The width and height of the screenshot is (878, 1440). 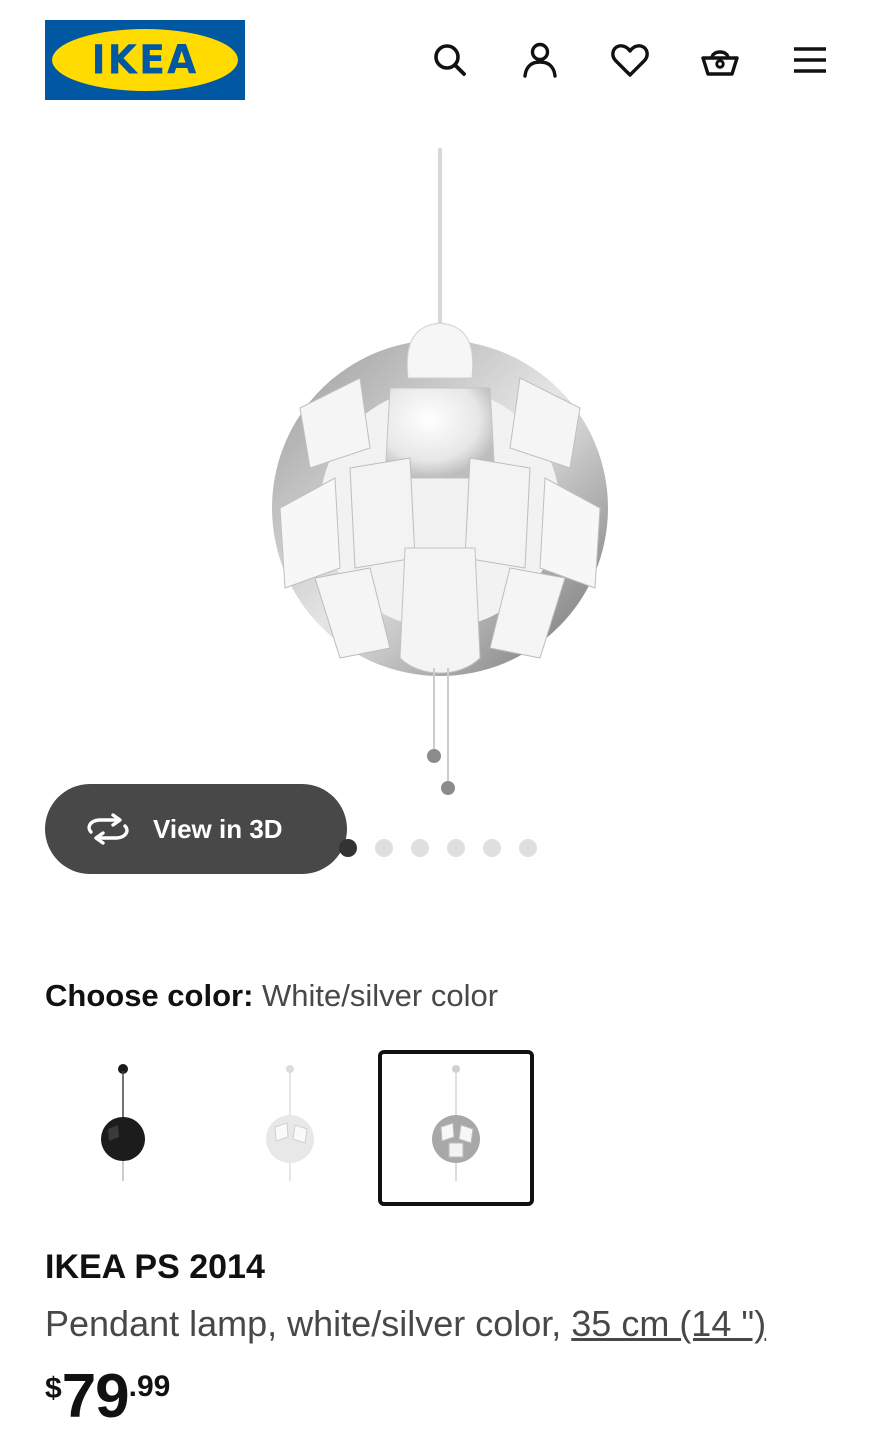 What do you see at coordinates (95, 1396) in the screenshot?
I see `price-integer: 79` at bounding box center [95, 1396].